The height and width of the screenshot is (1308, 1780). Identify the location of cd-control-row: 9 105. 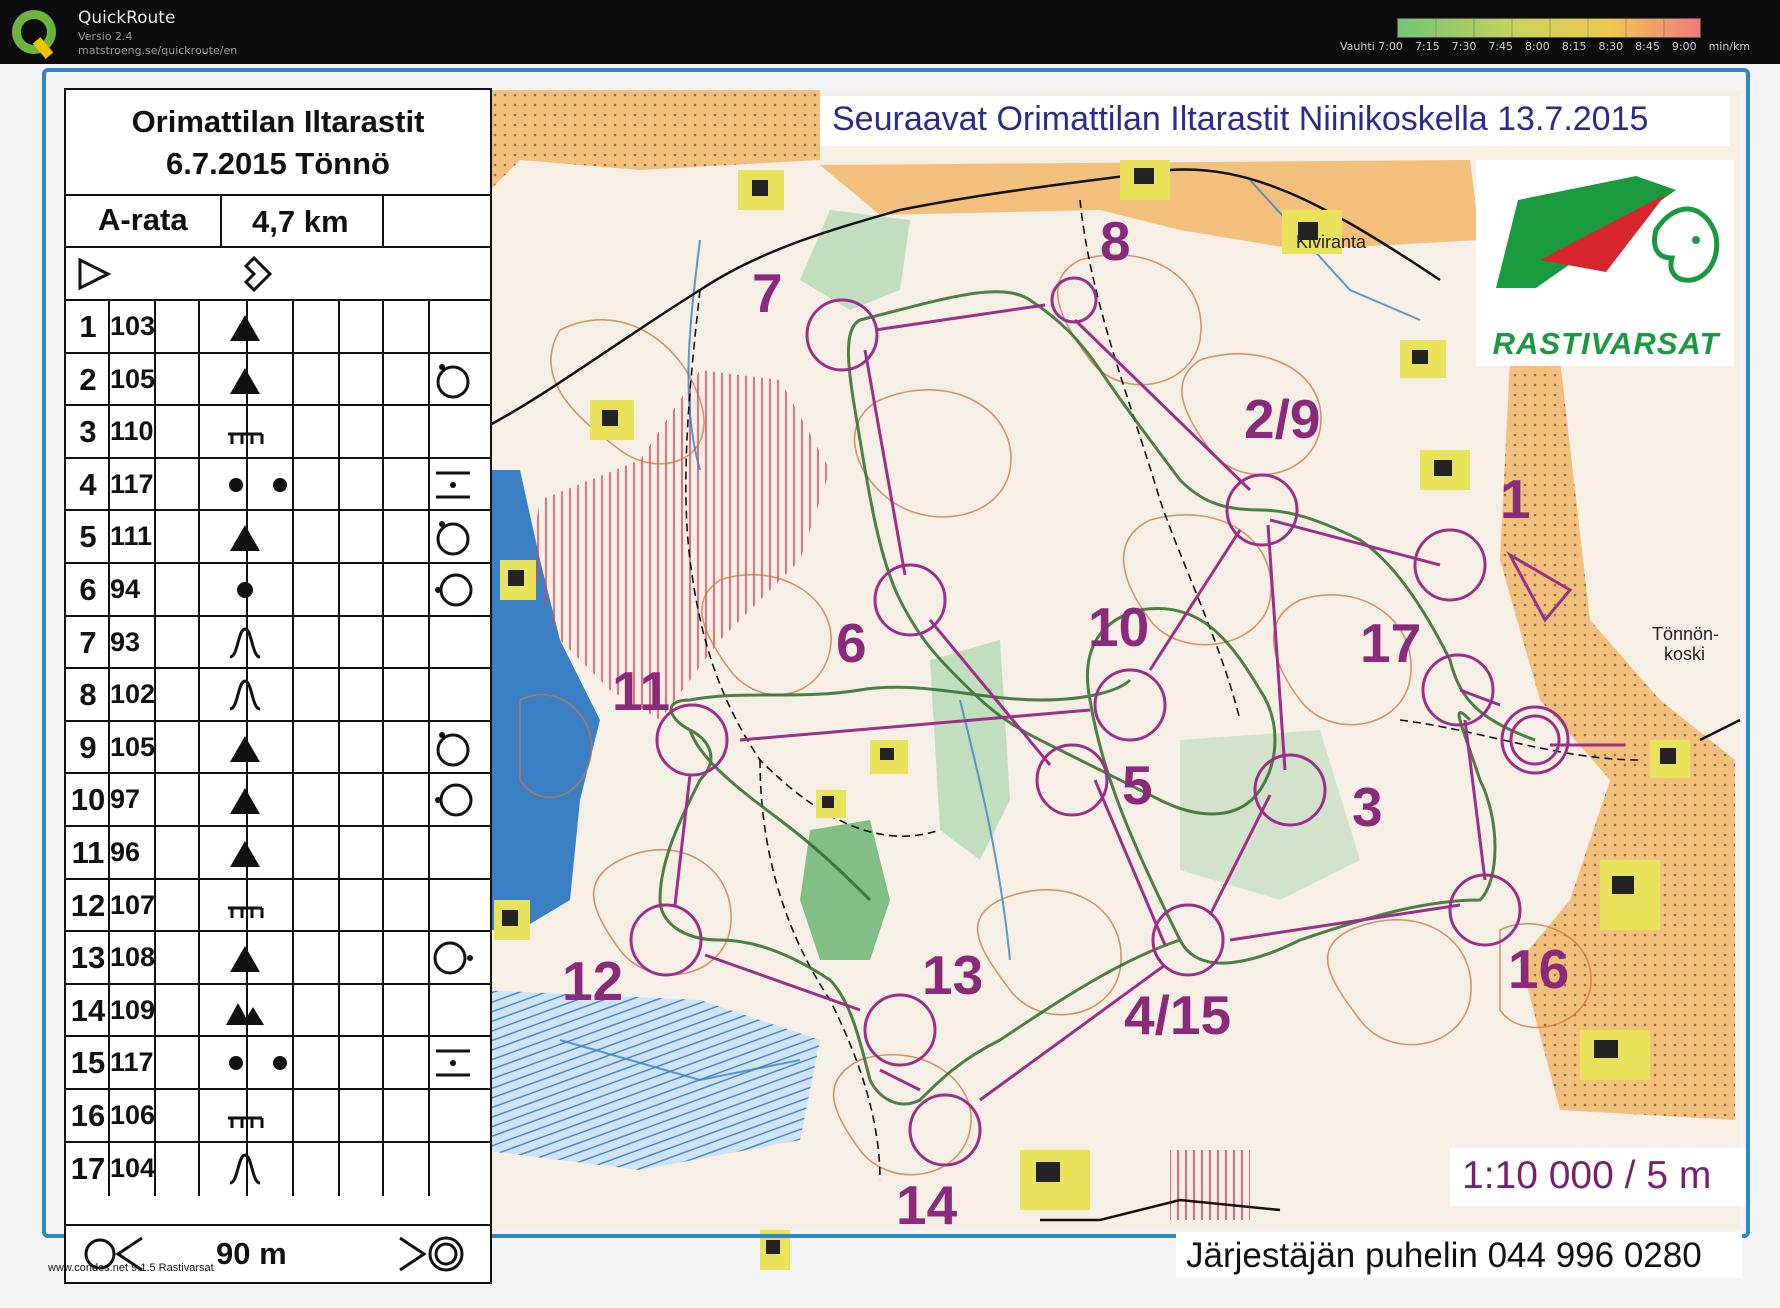
(278, 747).